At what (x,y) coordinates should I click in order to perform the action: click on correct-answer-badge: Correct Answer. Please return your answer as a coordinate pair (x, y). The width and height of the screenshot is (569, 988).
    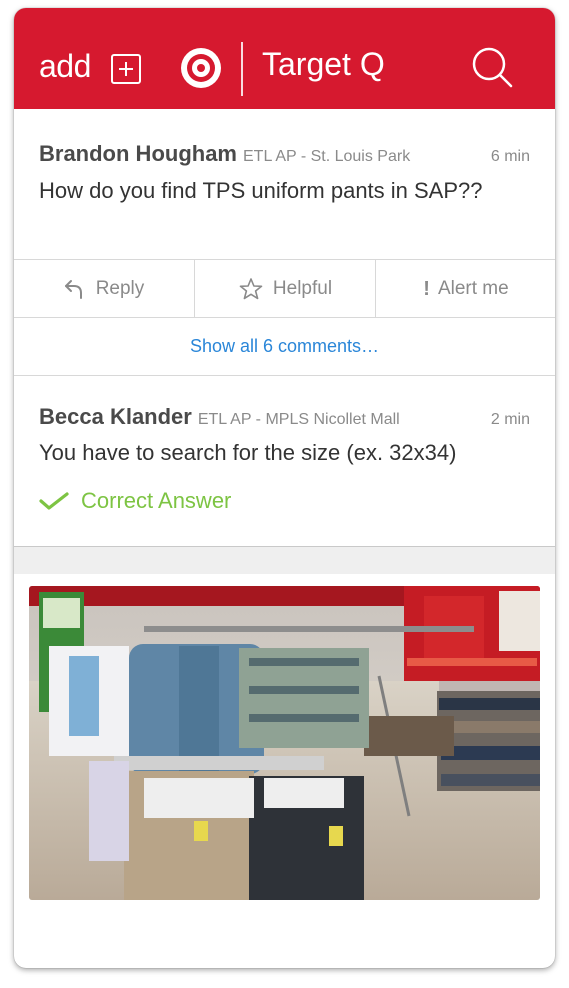
    Looking at the image, I should click on (135, 501).